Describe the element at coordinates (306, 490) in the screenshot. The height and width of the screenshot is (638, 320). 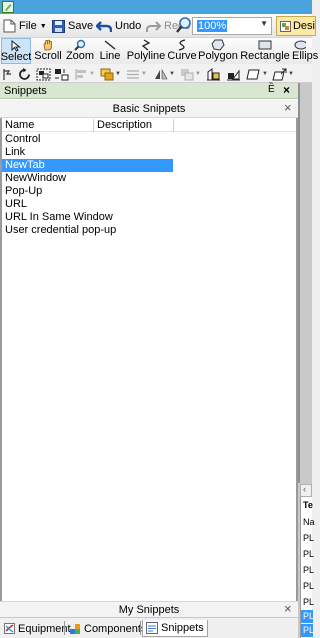
I see `scroll-left-button: ‹` at that location.